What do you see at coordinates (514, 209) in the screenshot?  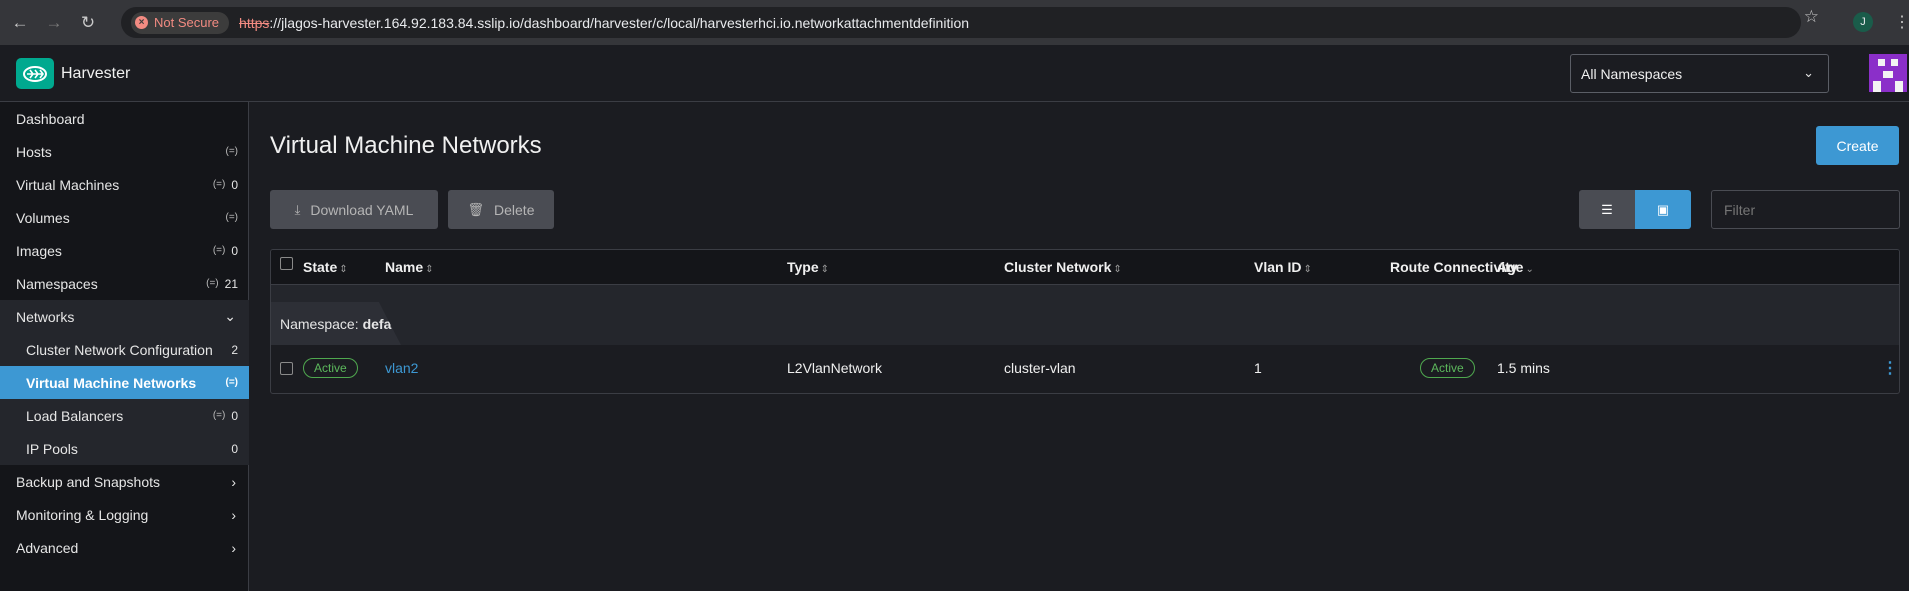 I see `delete-label: Delete` at bounding box center [514, 209].